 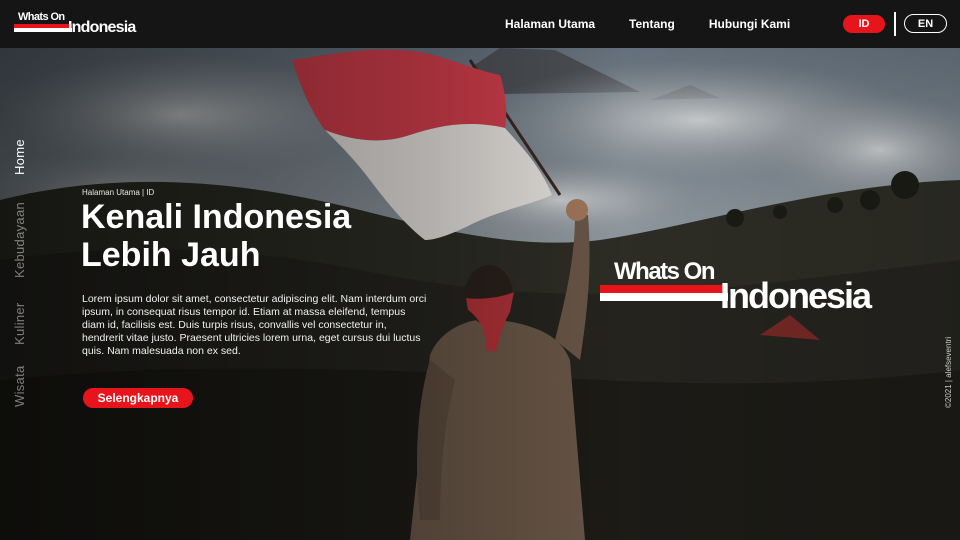 I want to click on page-title: Kenali Indonesia Lebih Jauh, so click(x=241, y=236).